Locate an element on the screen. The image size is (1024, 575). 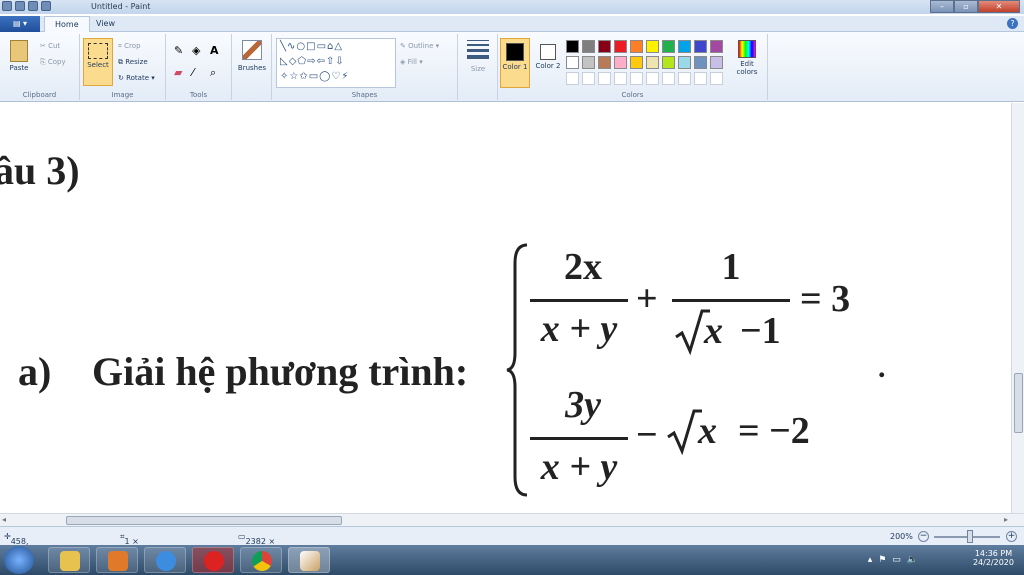
brushes-button: Brushes is located at coordinates (252, 56).